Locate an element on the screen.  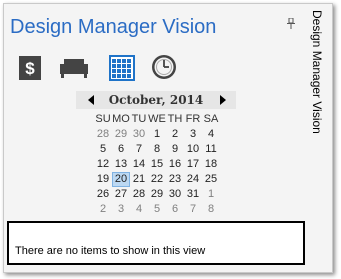
calendar-month-label: October, 2014 is located at coordinates (156, 100).